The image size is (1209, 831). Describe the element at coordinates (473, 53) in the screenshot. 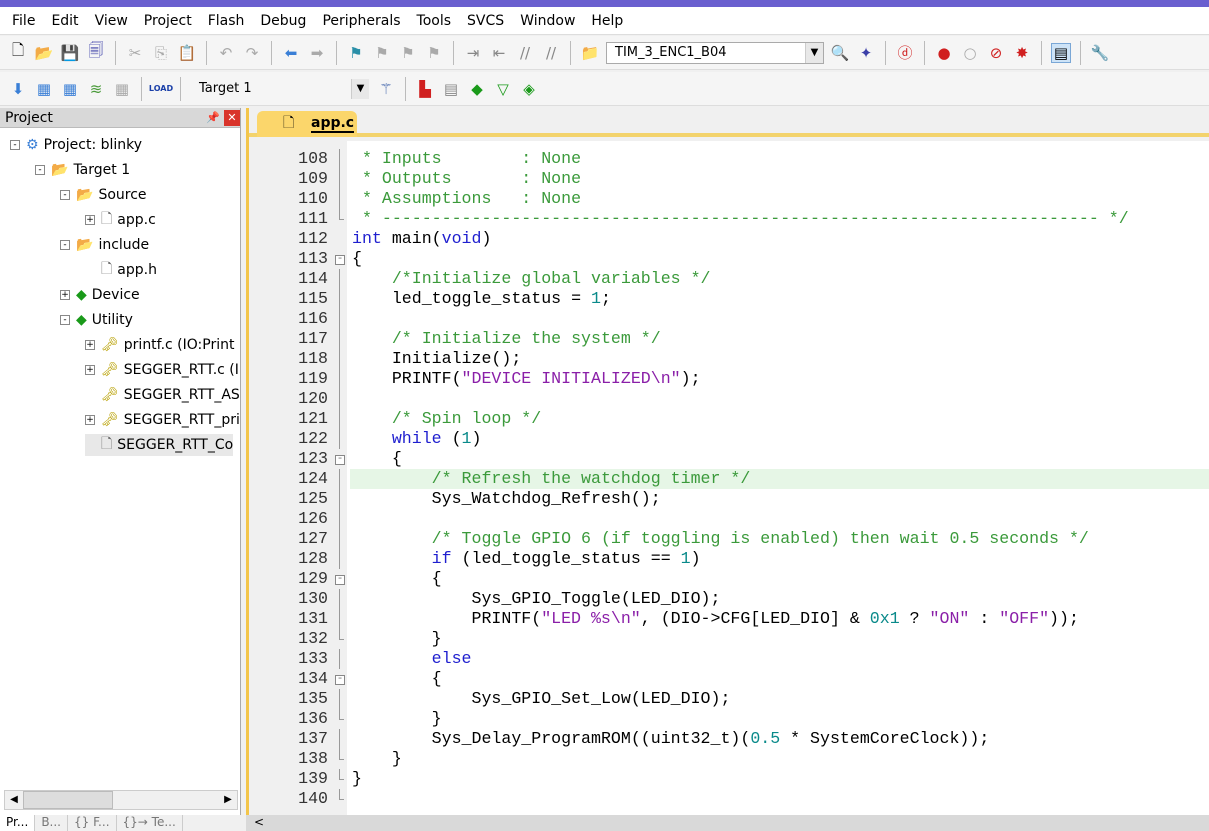

I see `indent-icon: ⇥` at that location.